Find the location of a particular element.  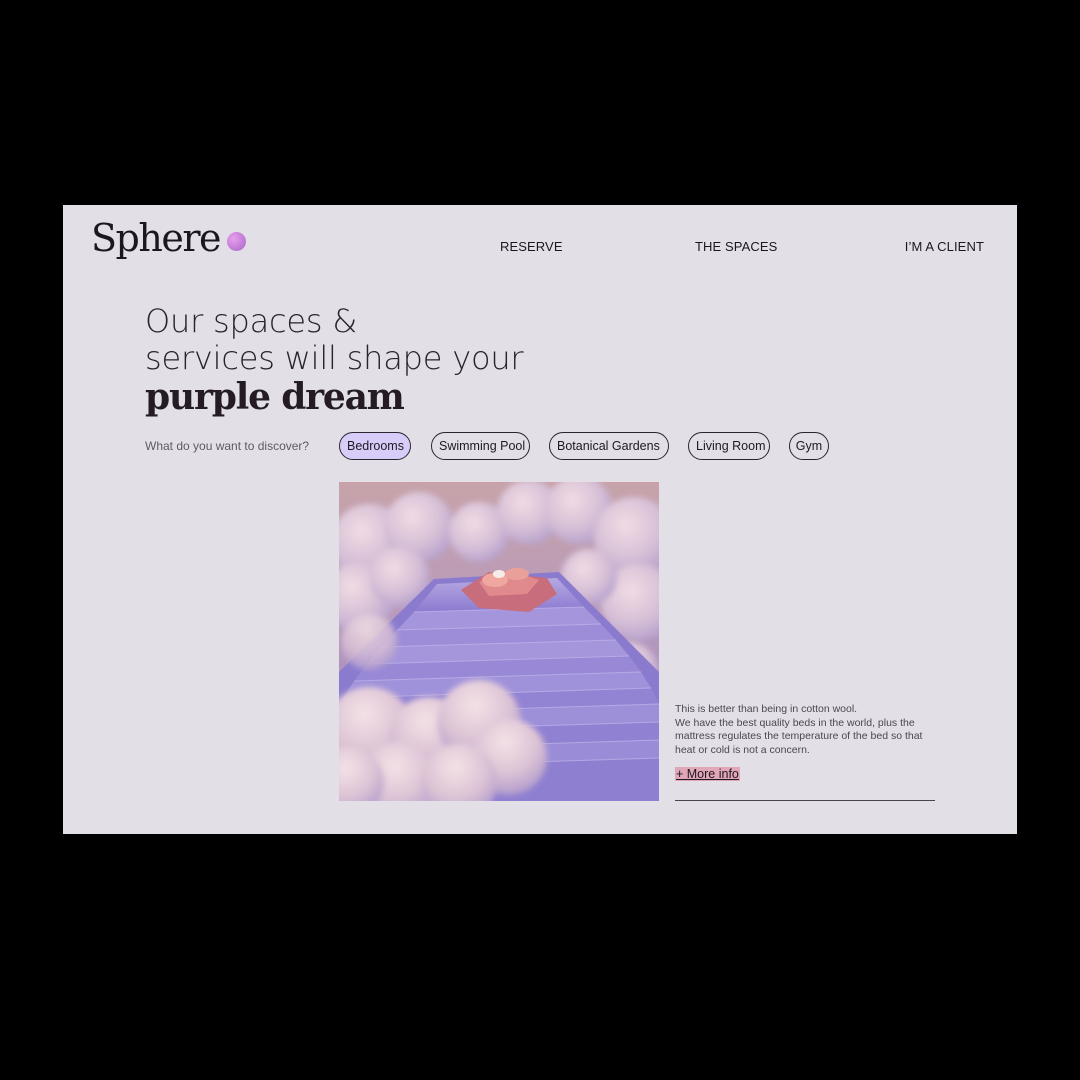

hero-line-2: services will shape your is located at coordinates (334, 358).